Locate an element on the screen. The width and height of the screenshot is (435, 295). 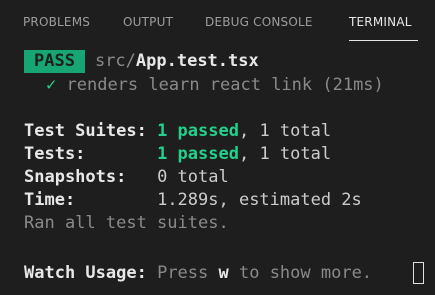
check-icon: ✓ is located at coordinates (51, 85).